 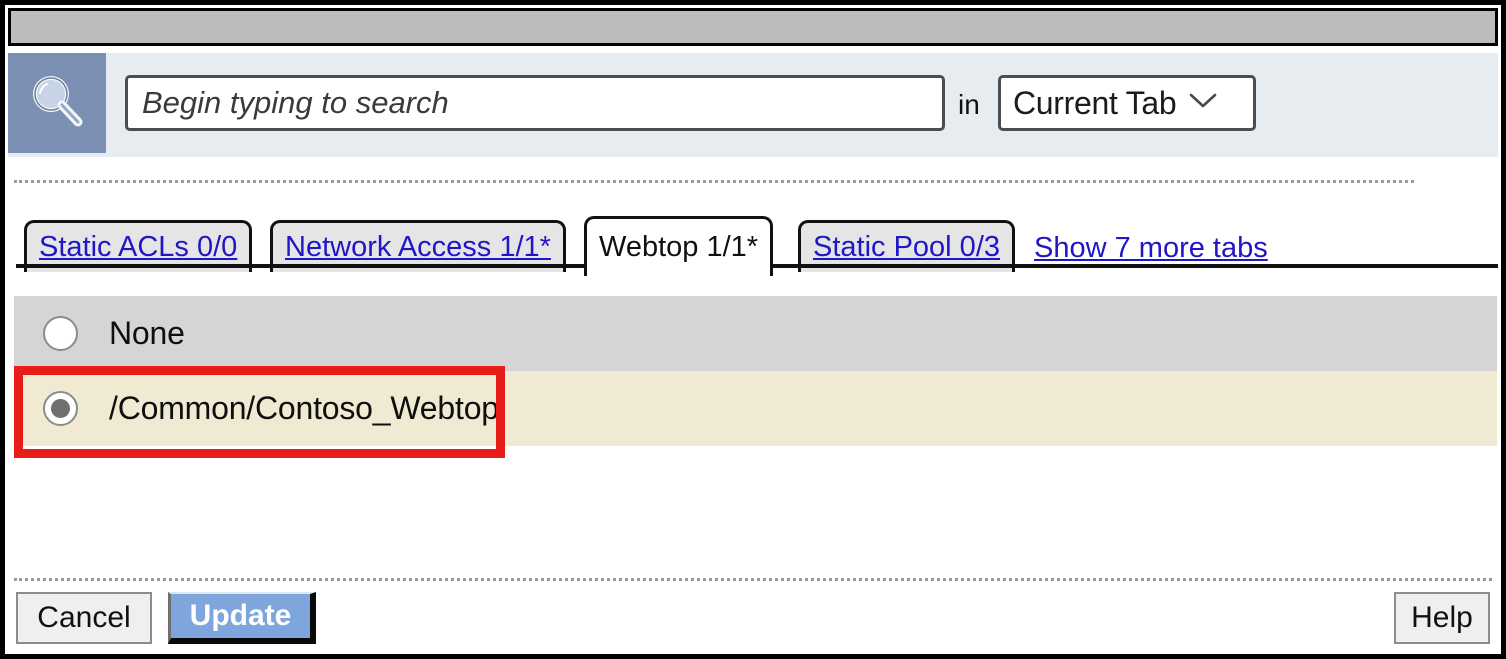 What do you see at coordinates (304, 408) in the screenshot?
I see `option-label: /Common/Contoso_Webtop` at bounding box center [304, 408].